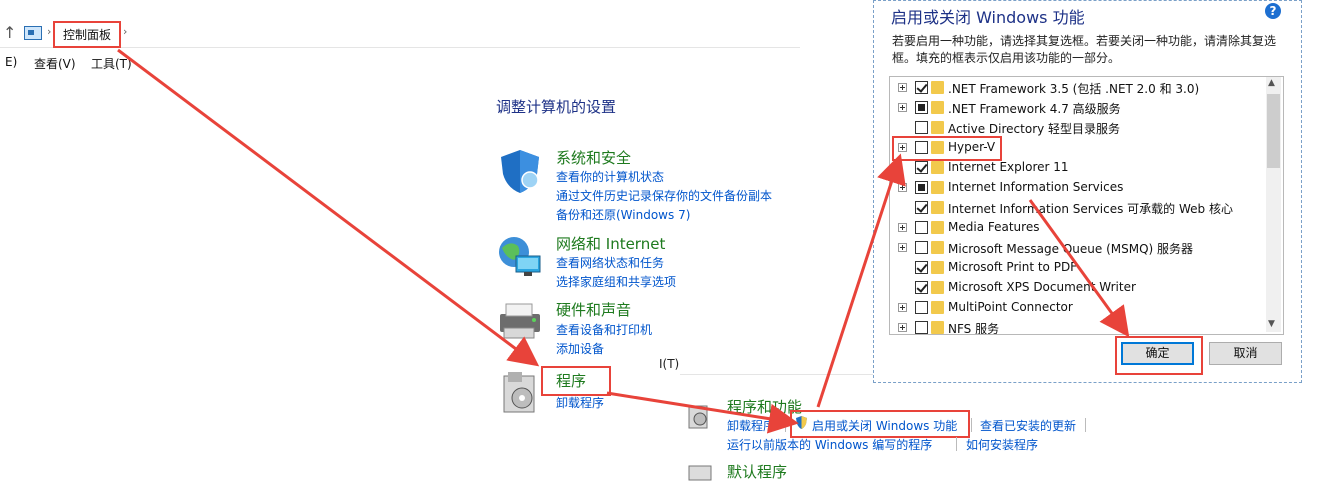 The image size is (1329, 491). Describe the element at coordinates (1273, 131) in the screenshot. I see `scrollbar-thumb` at that location.